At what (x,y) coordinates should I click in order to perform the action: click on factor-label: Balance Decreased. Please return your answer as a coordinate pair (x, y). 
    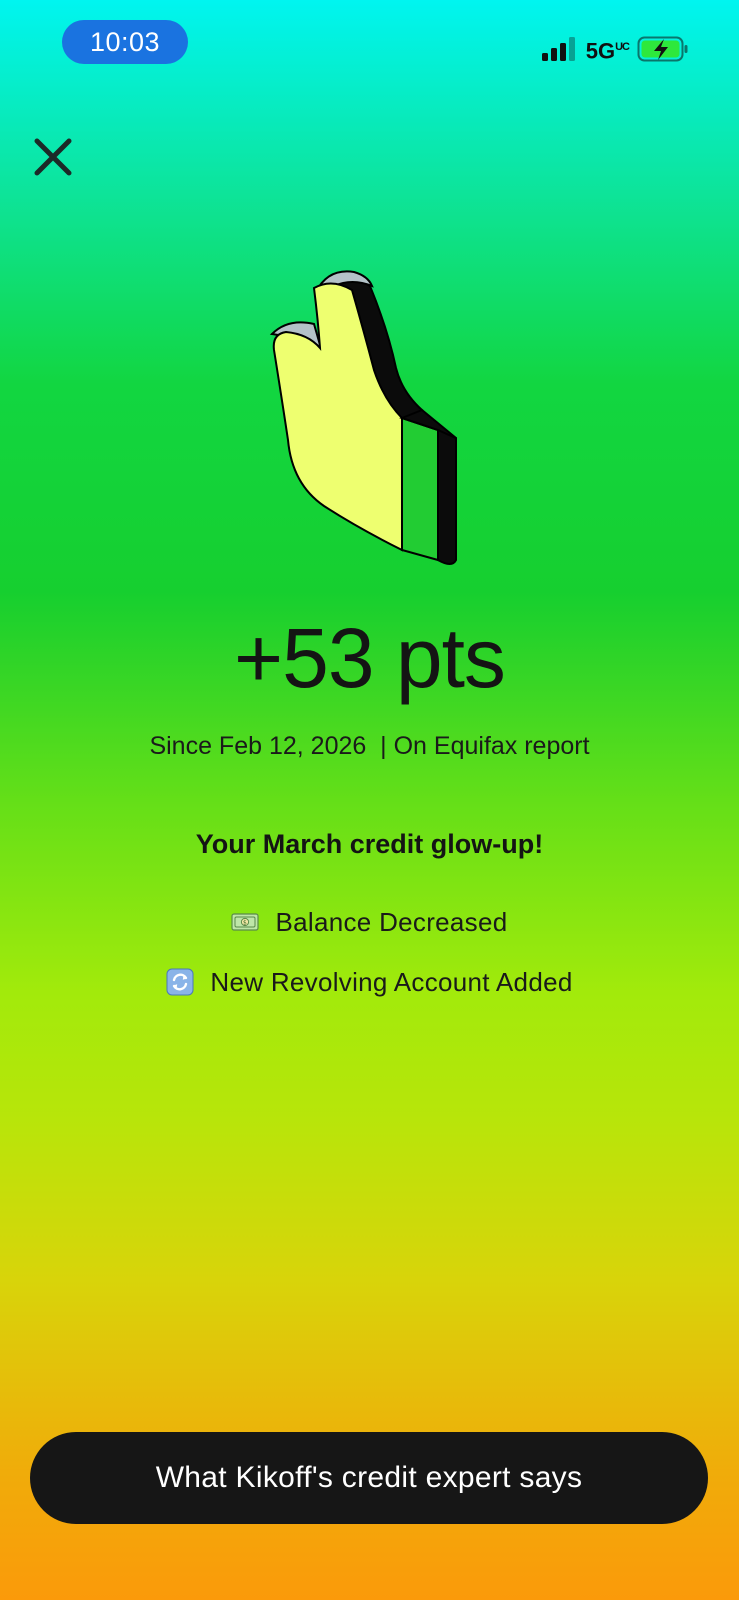
    Looking at the image, I should click on (391, 921).